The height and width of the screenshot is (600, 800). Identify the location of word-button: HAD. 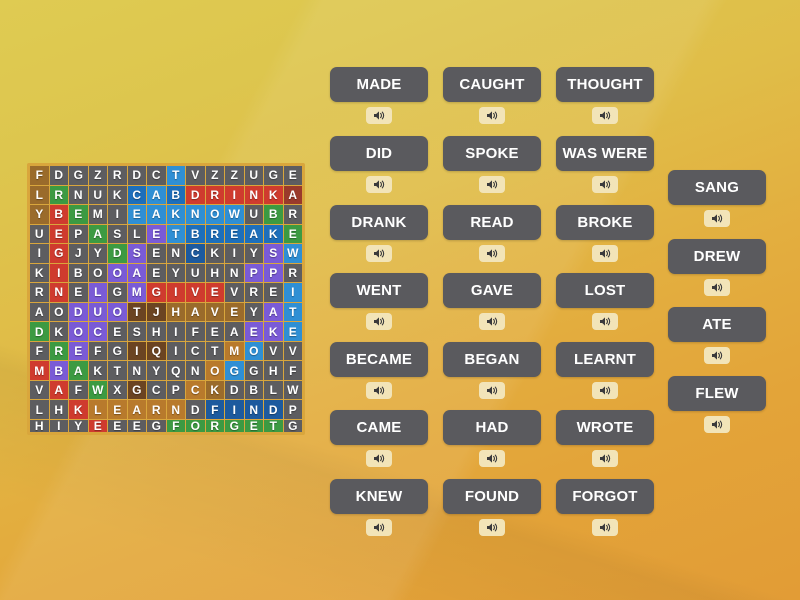
(492, 427).